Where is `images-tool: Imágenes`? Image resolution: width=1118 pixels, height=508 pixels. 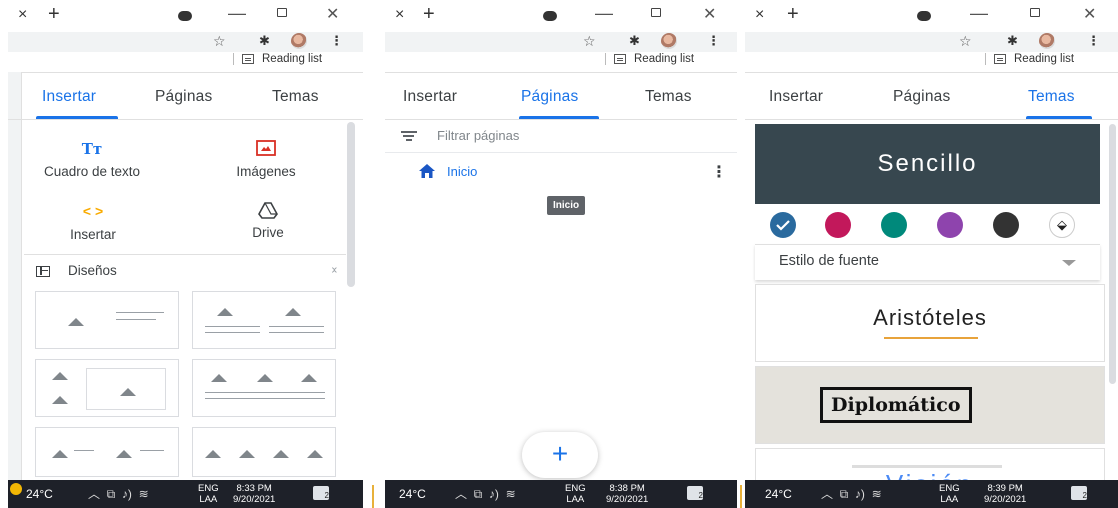
images-tool: Imágenes is located at coordinates (266, 159).